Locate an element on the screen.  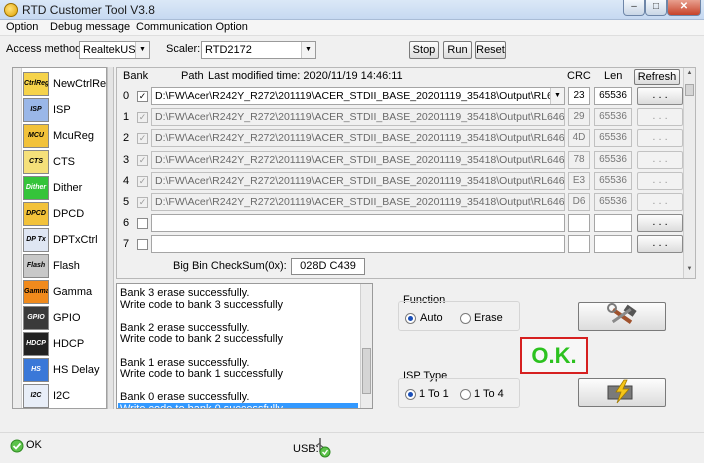
sidebar-item-label: NewCtrlReg is located at coordinates (80, 84).